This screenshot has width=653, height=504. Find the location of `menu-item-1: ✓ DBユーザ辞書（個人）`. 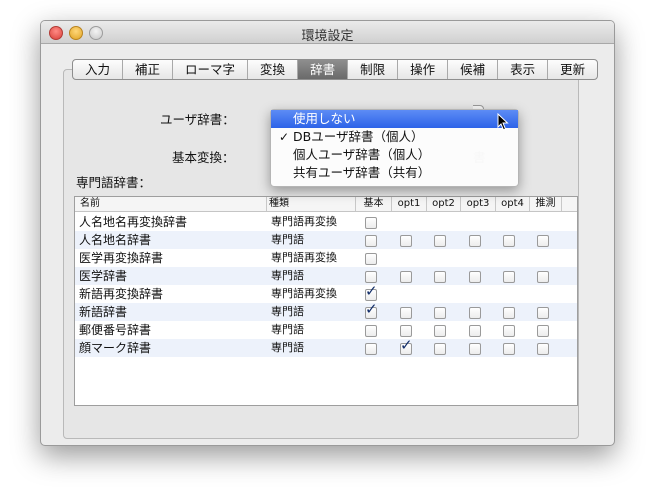

menu-item-1: ✓ DBユーザ辞書（個人） is located at coordinates (394, 137).